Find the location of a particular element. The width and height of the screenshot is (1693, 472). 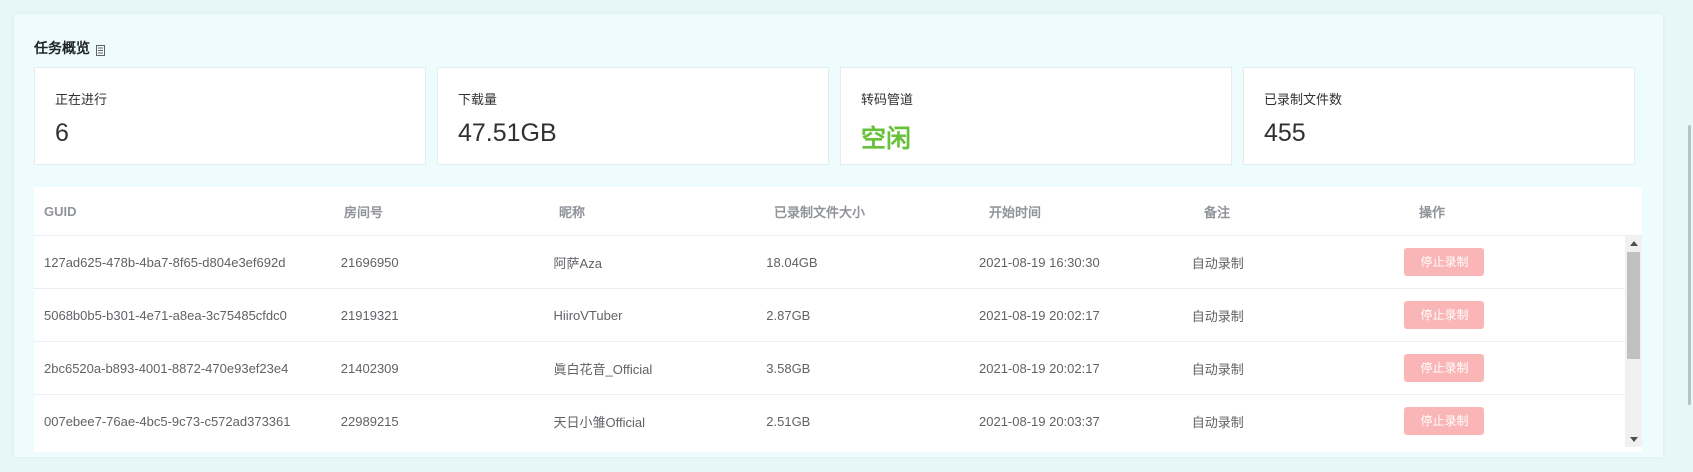

stat-label: 正在进行 is located at coordinates (81, 99).